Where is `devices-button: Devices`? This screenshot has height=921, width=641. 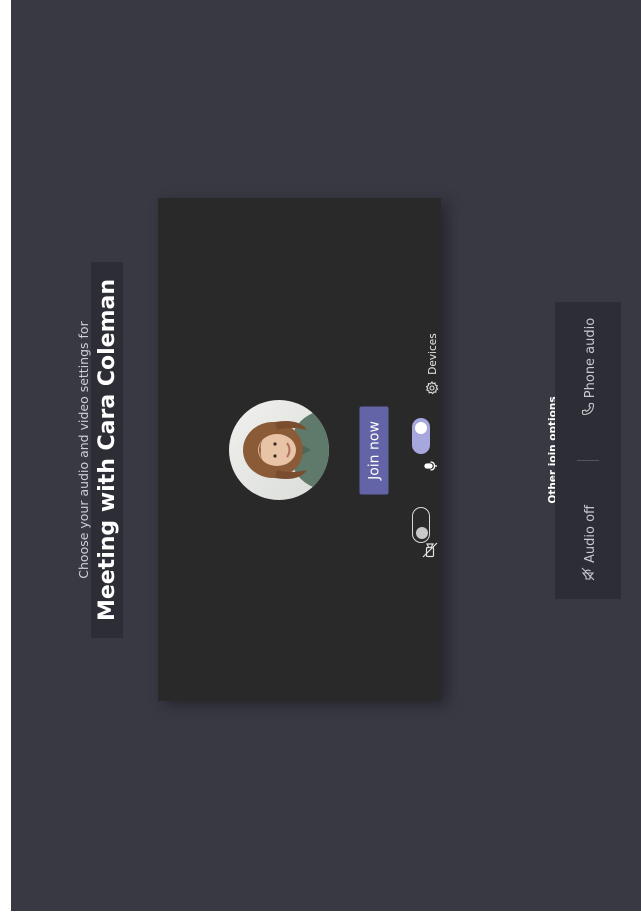
devices-button: Devices is located at coordinates (433, 354).